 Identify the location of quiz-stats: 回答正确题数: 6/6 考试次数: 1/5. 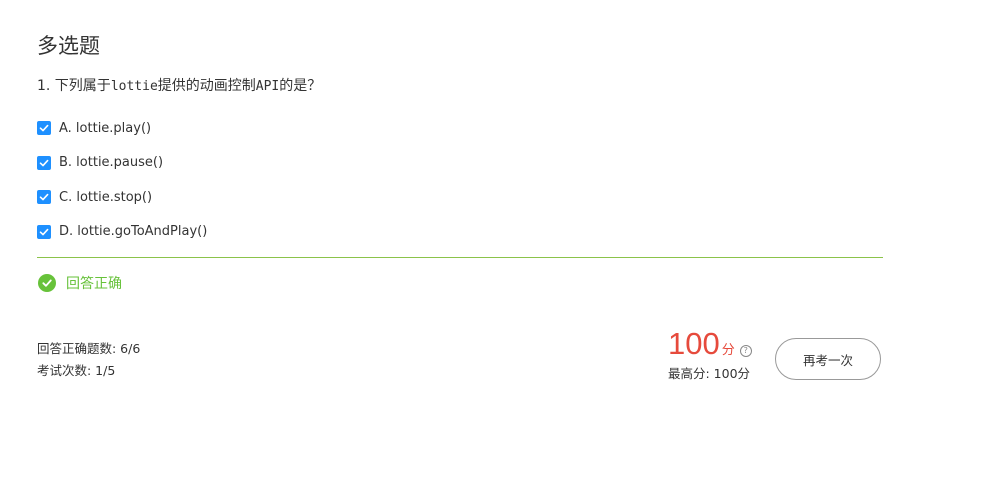
(88, 360).